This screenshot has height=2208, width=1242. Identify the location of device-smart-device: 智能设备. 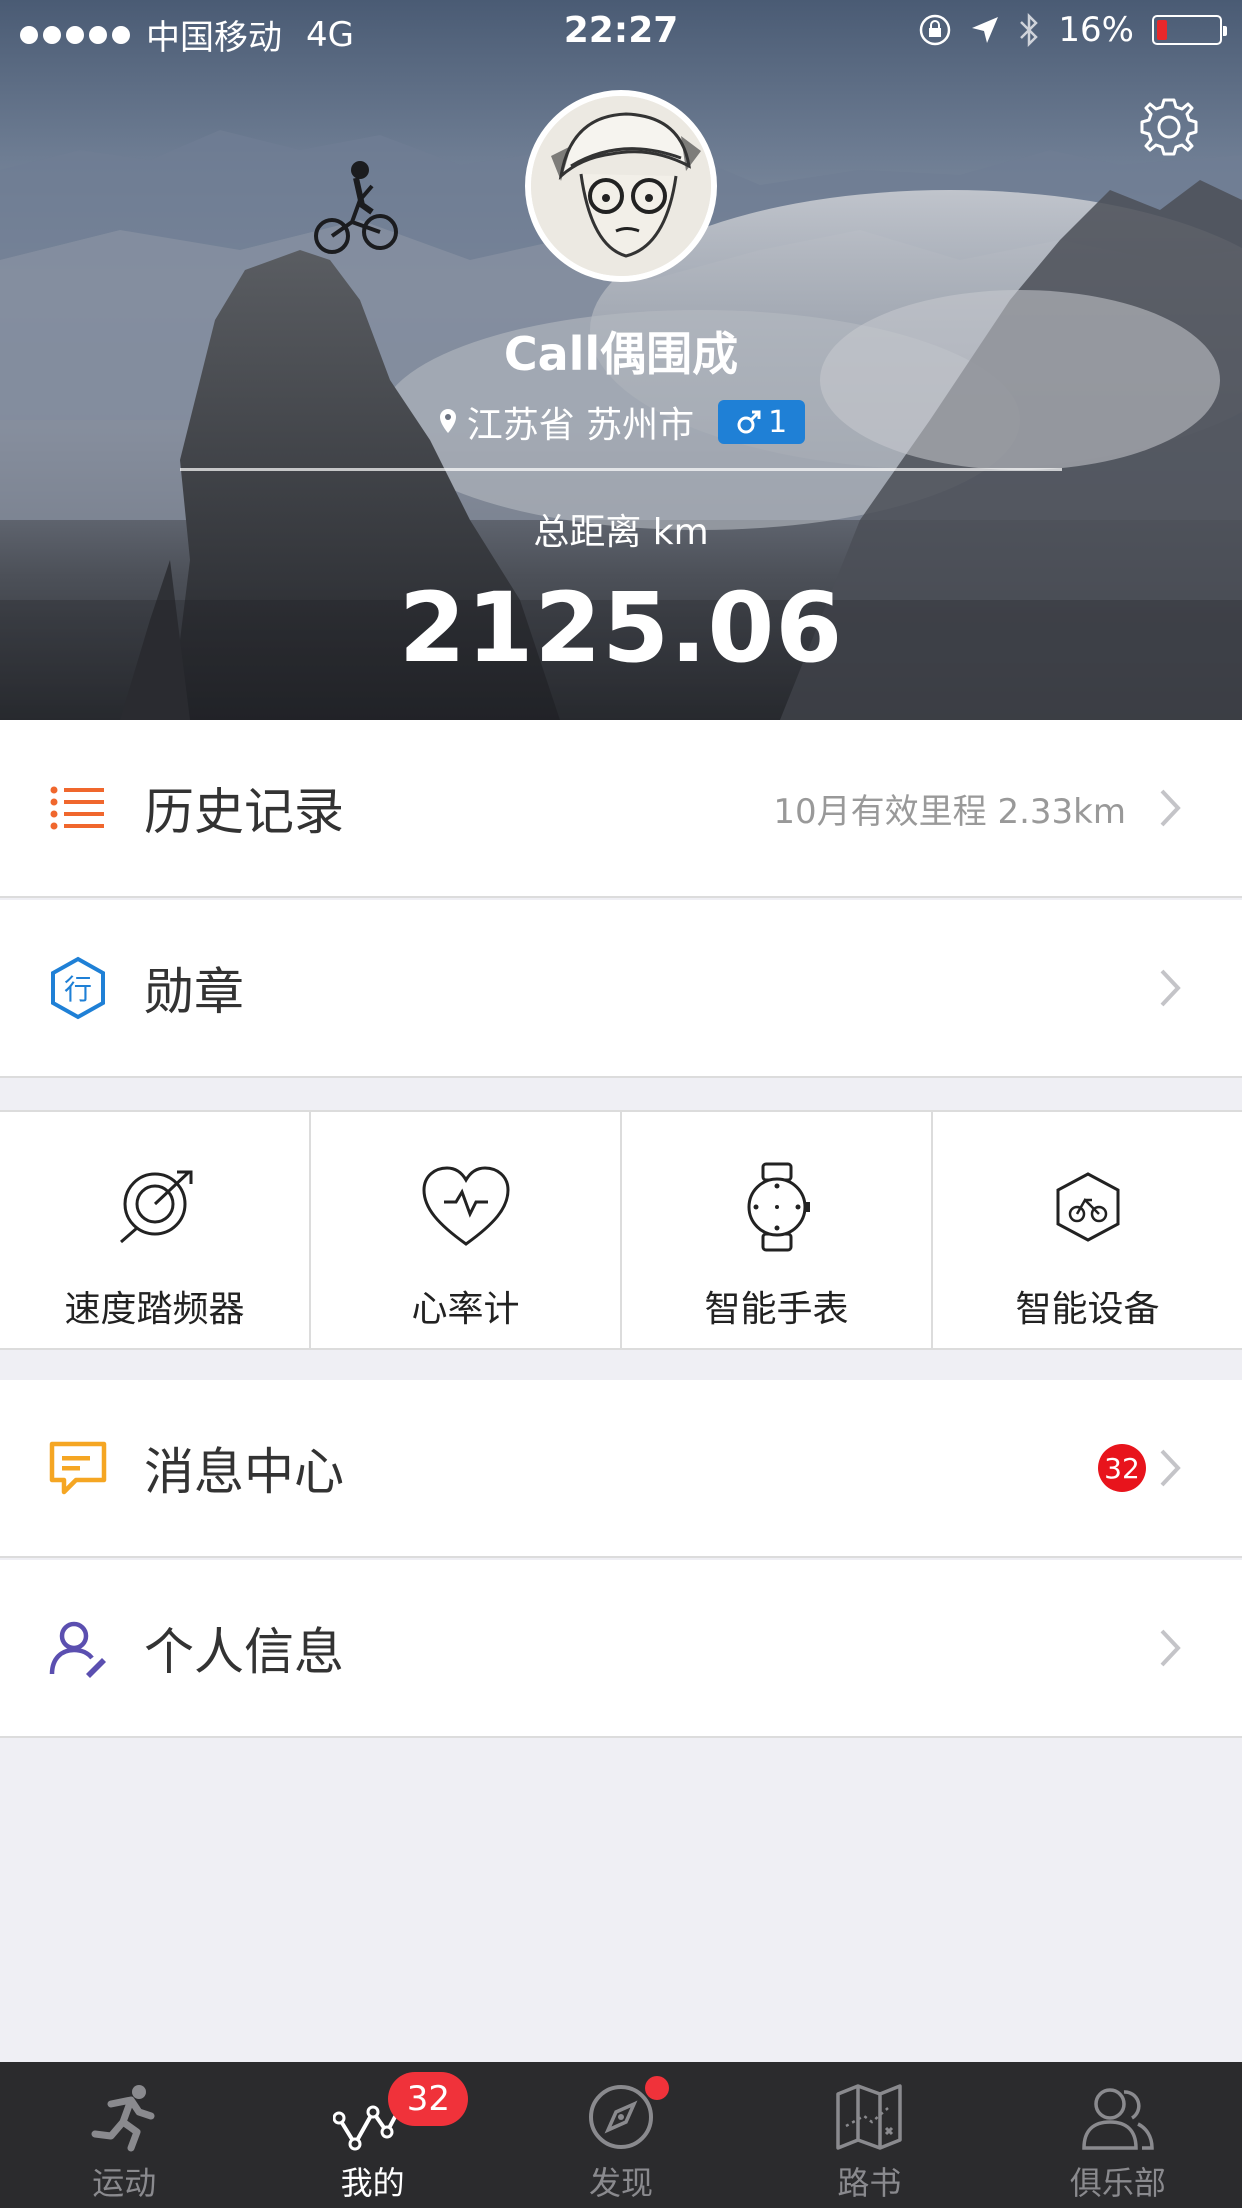
(1087, 1230).